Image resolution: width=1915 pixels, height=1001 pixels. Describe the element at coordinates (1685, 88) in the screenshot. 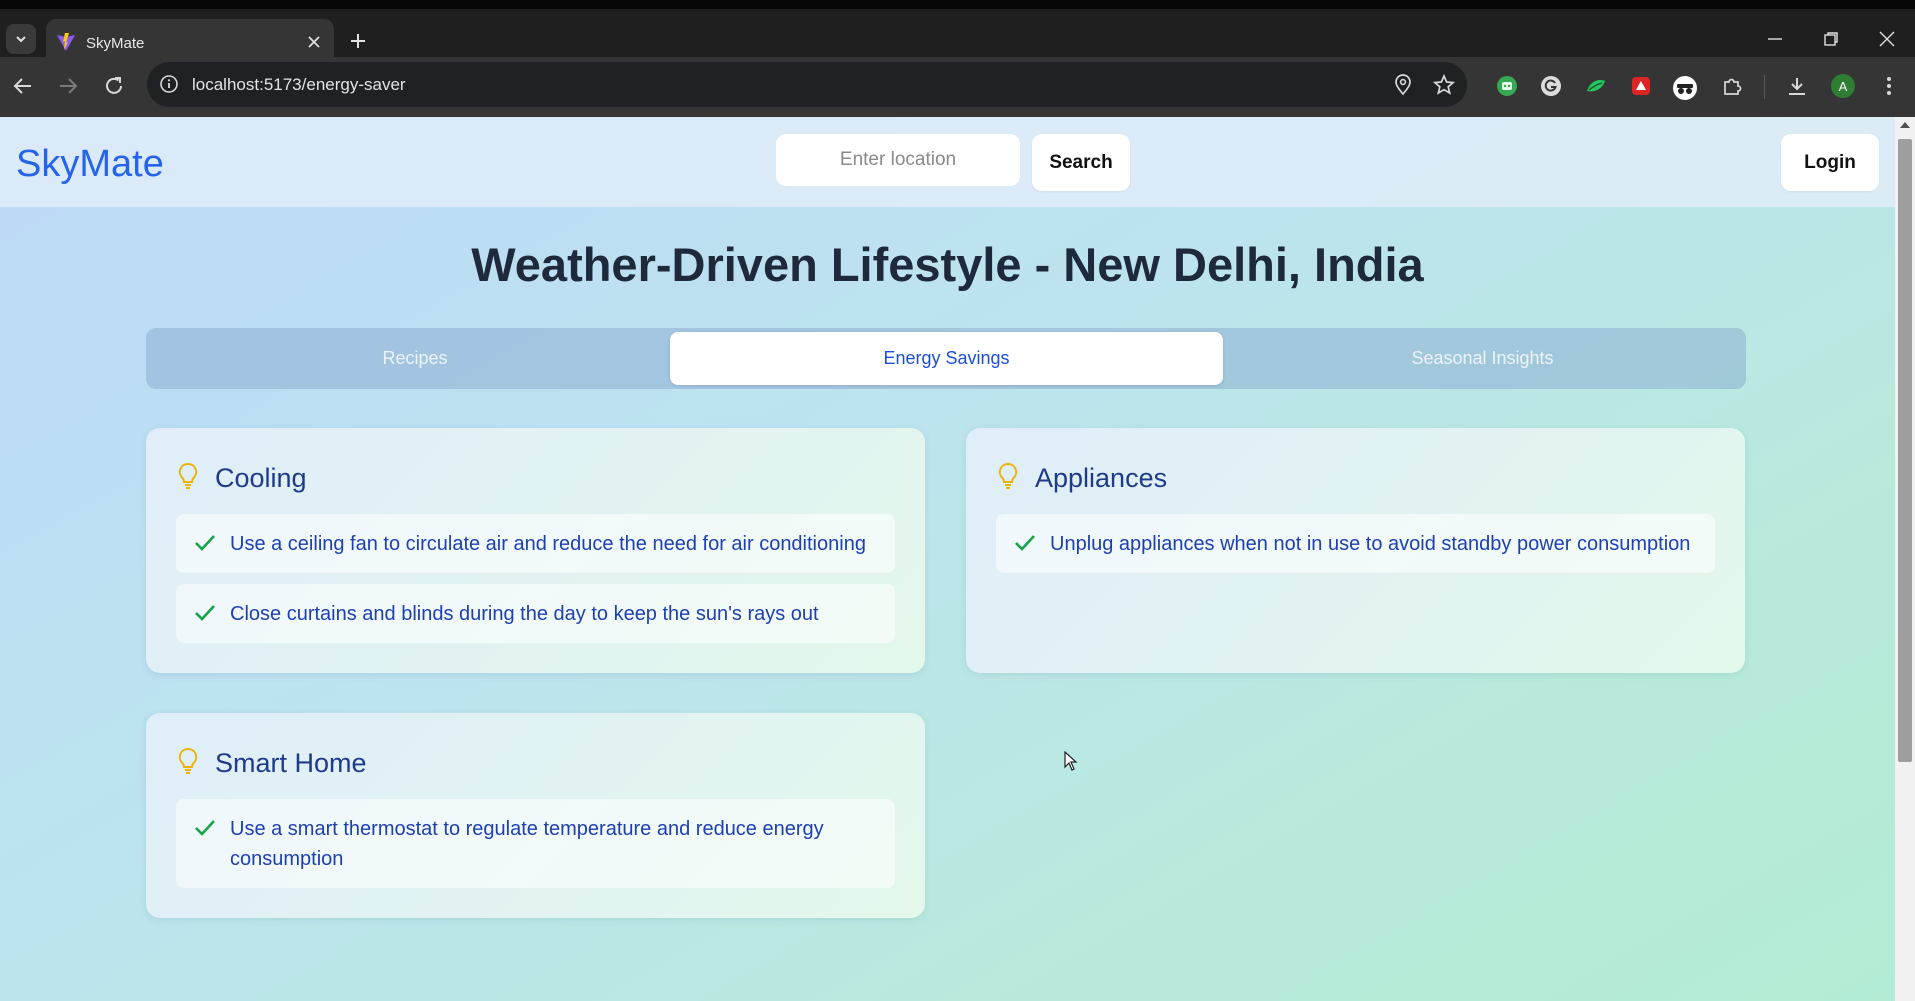

I see `extension-spy-icon` at that location.